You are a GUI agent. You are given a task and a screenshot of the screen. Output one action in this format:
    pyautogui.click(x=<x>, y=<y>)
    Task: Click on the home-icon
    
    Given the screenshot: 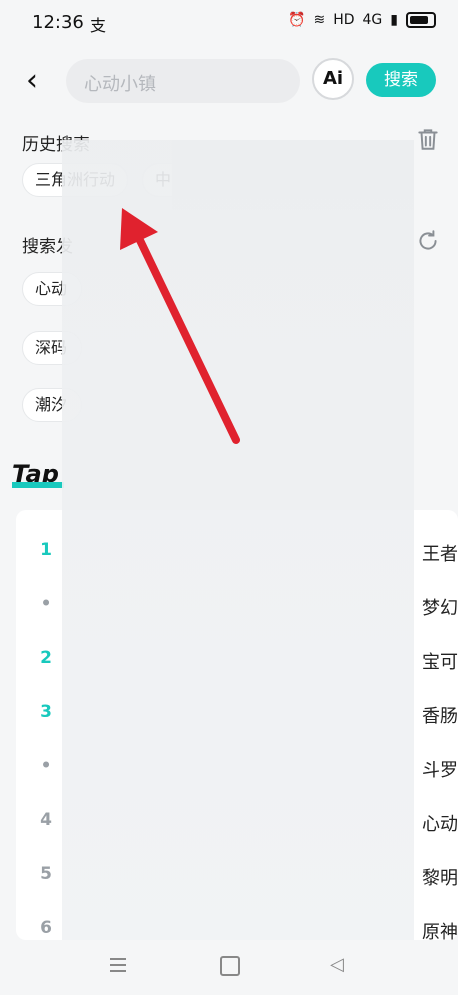 What is the action you would take?
    pyautogui.click(x=230, y=966)
    